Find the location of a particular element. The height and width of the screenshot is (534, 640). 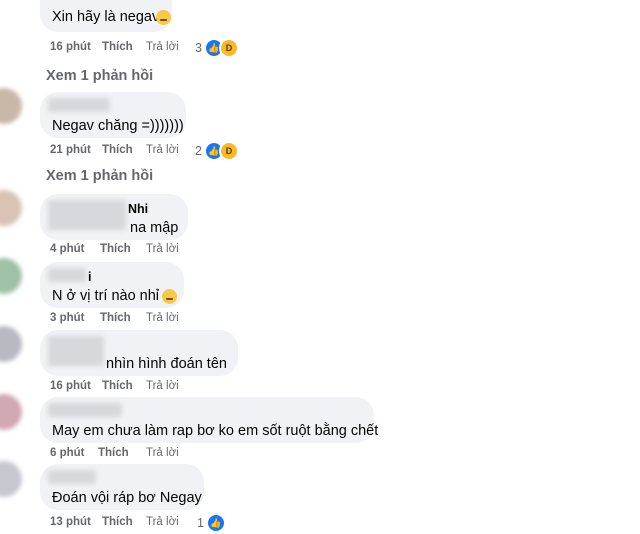

comment-bubble: Nhi na mập is located at coordinates (114, 217).